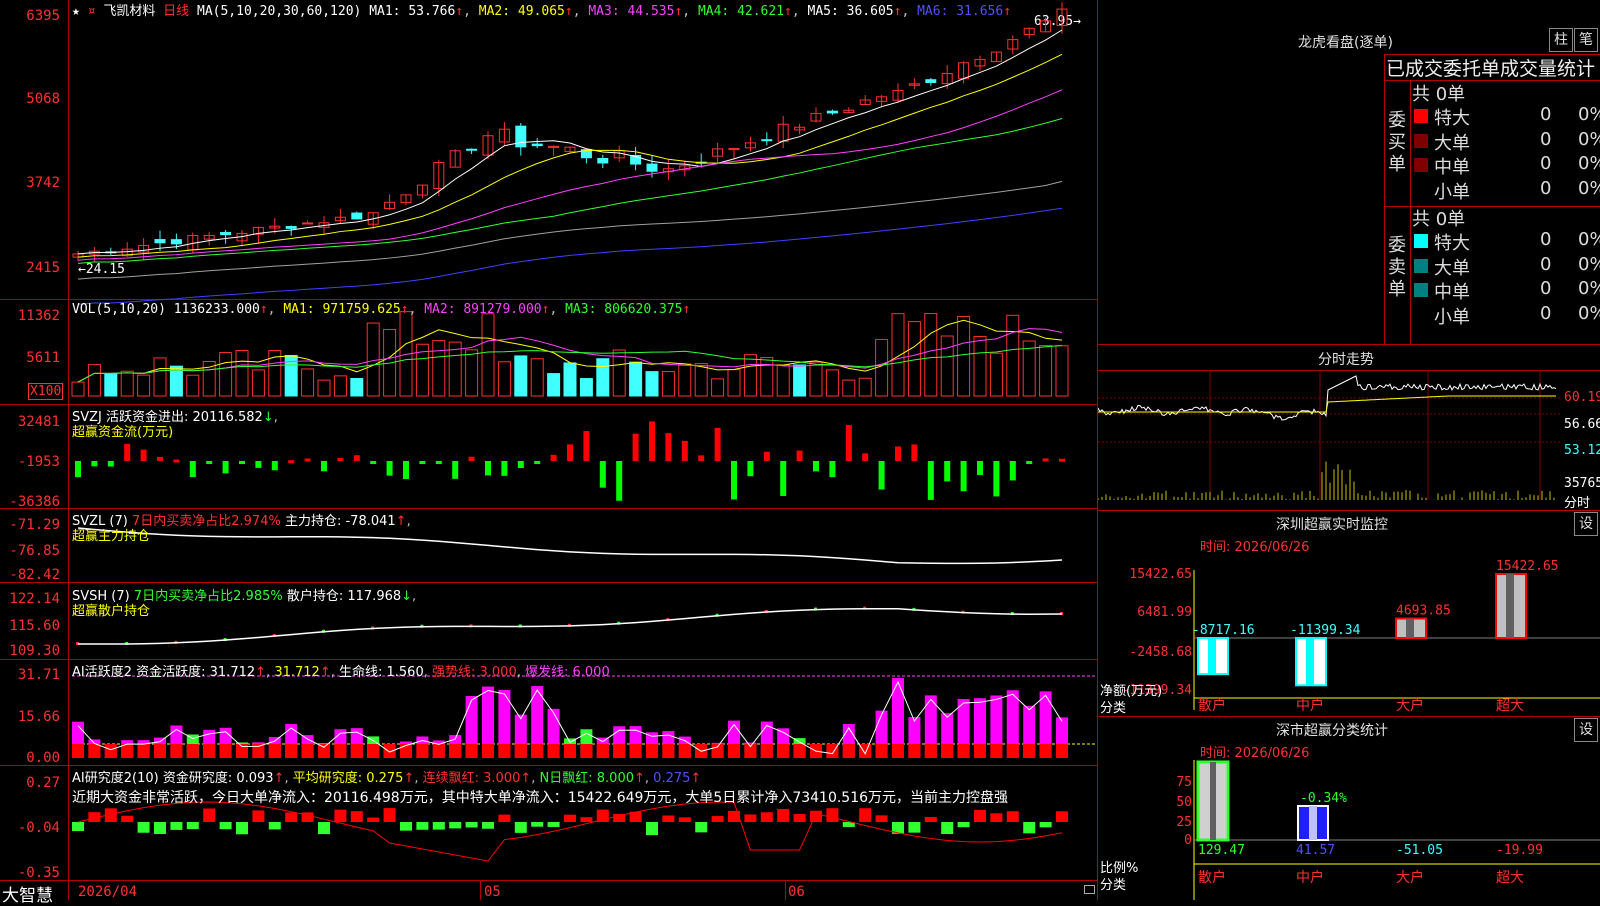 This screenshot has width=1600, height=906. Describe the element at coordinates (123, 432) in the screenshot. I see `svzj-subtitle: 超赢资金流(万元)` at that location.